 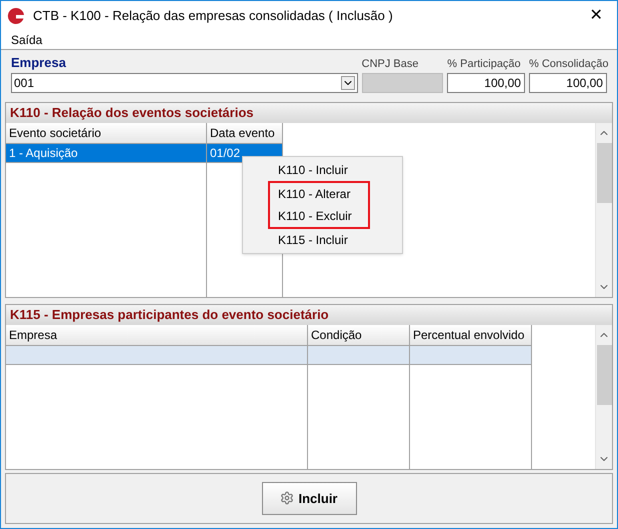 I want to click on context-menu-item: K110 - Alterar, so click(x=319, y=194).